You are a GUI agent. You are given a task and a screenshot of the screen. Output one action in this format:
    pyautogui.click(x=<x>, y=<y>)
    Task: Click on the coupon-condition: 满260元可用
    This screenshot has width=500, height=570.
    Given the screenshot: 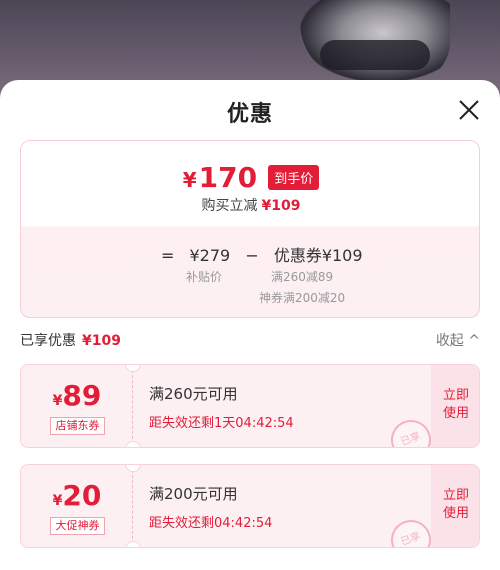 What is the action you would take?
    pyautogui.click(x=193, y=394)
    